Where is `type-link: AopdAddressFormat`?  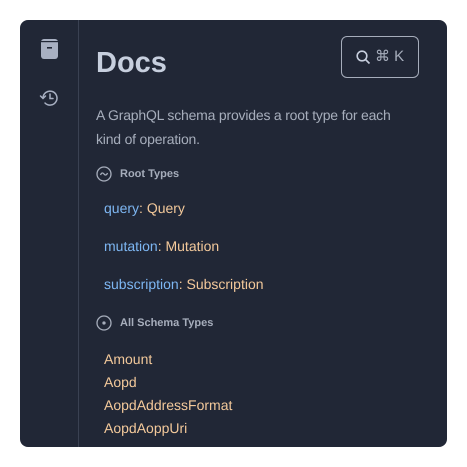
type-link: AopdAddressFormat is located at coordinates (261, 405).